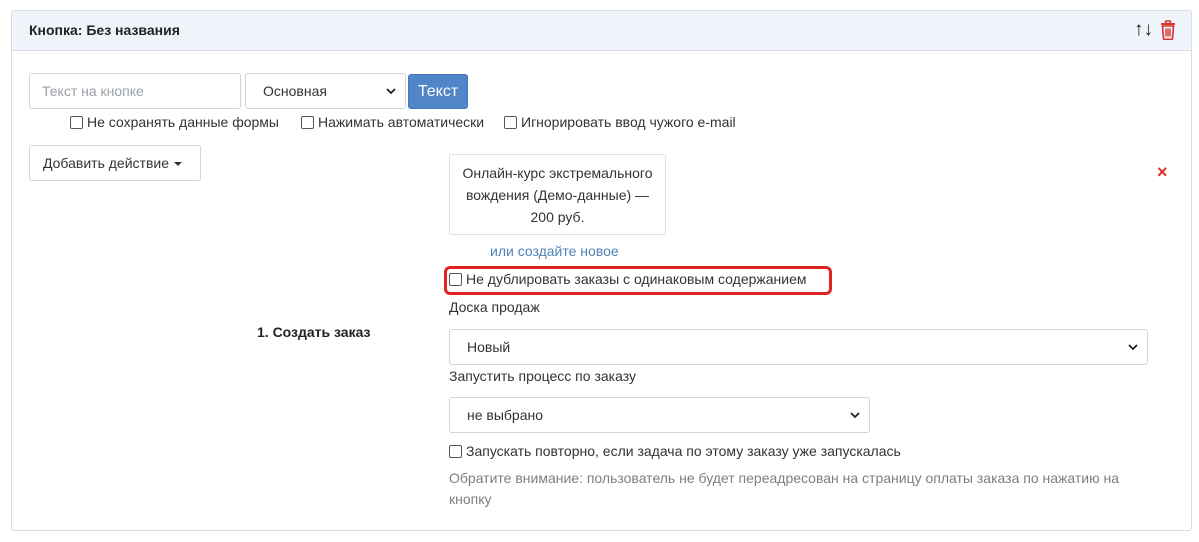 The height and width of the screenshot is (542, 1199). I want to click on caret-down-icon, so click(178, 164).